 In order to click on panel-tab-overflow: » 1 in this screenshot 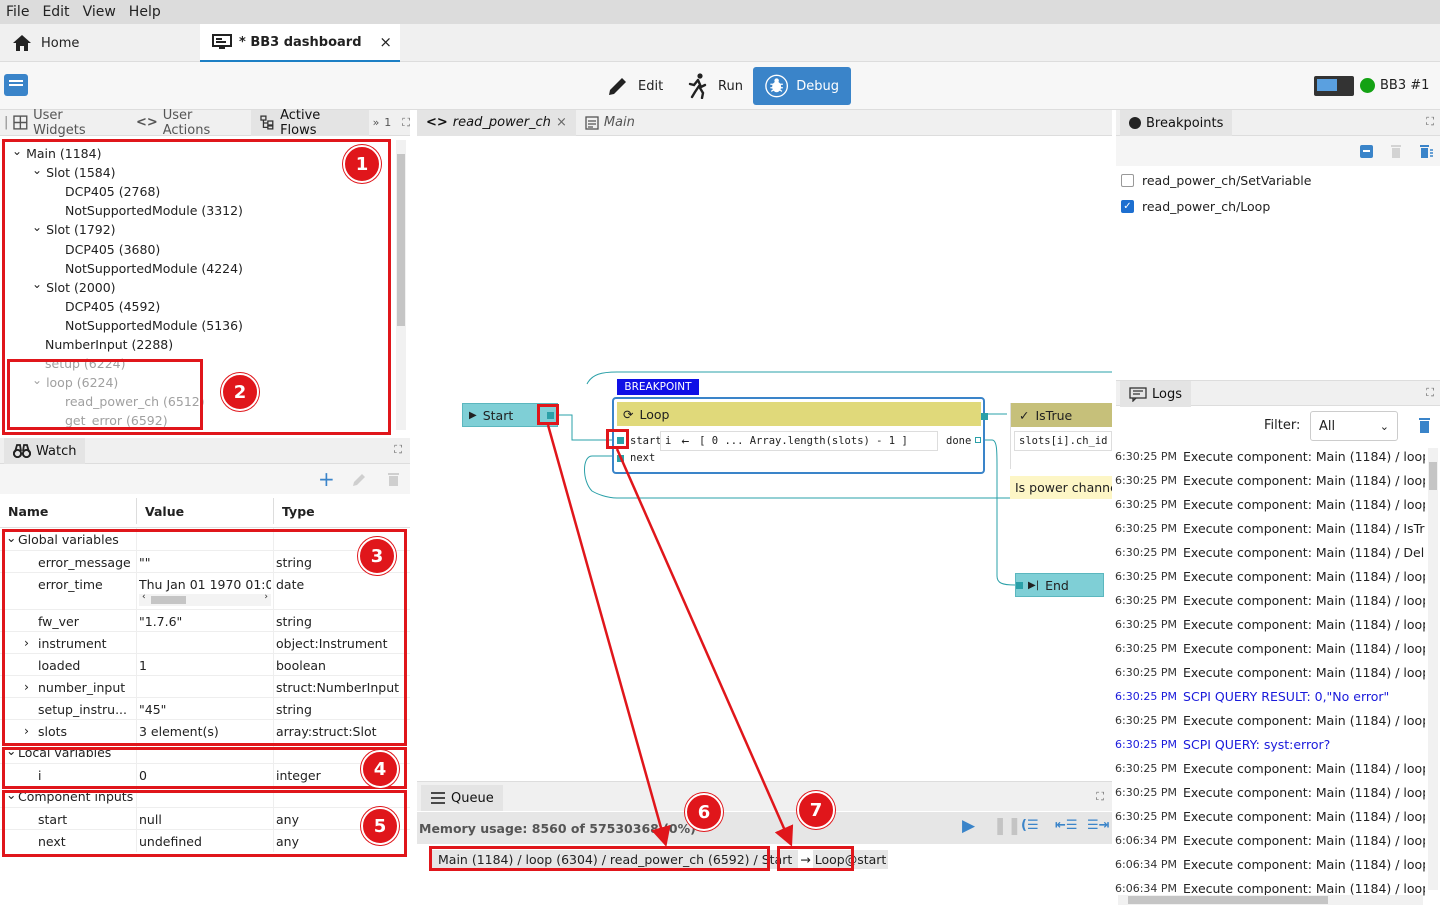, I will do `click(385, 123)`.